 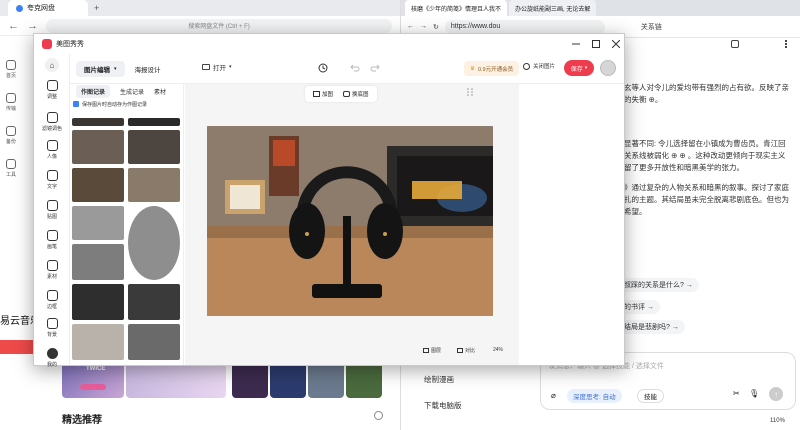 What do you see at coordinates (576, 44) in the screenshot?
I see `minimize-icon` at bounding box center [576, 44].